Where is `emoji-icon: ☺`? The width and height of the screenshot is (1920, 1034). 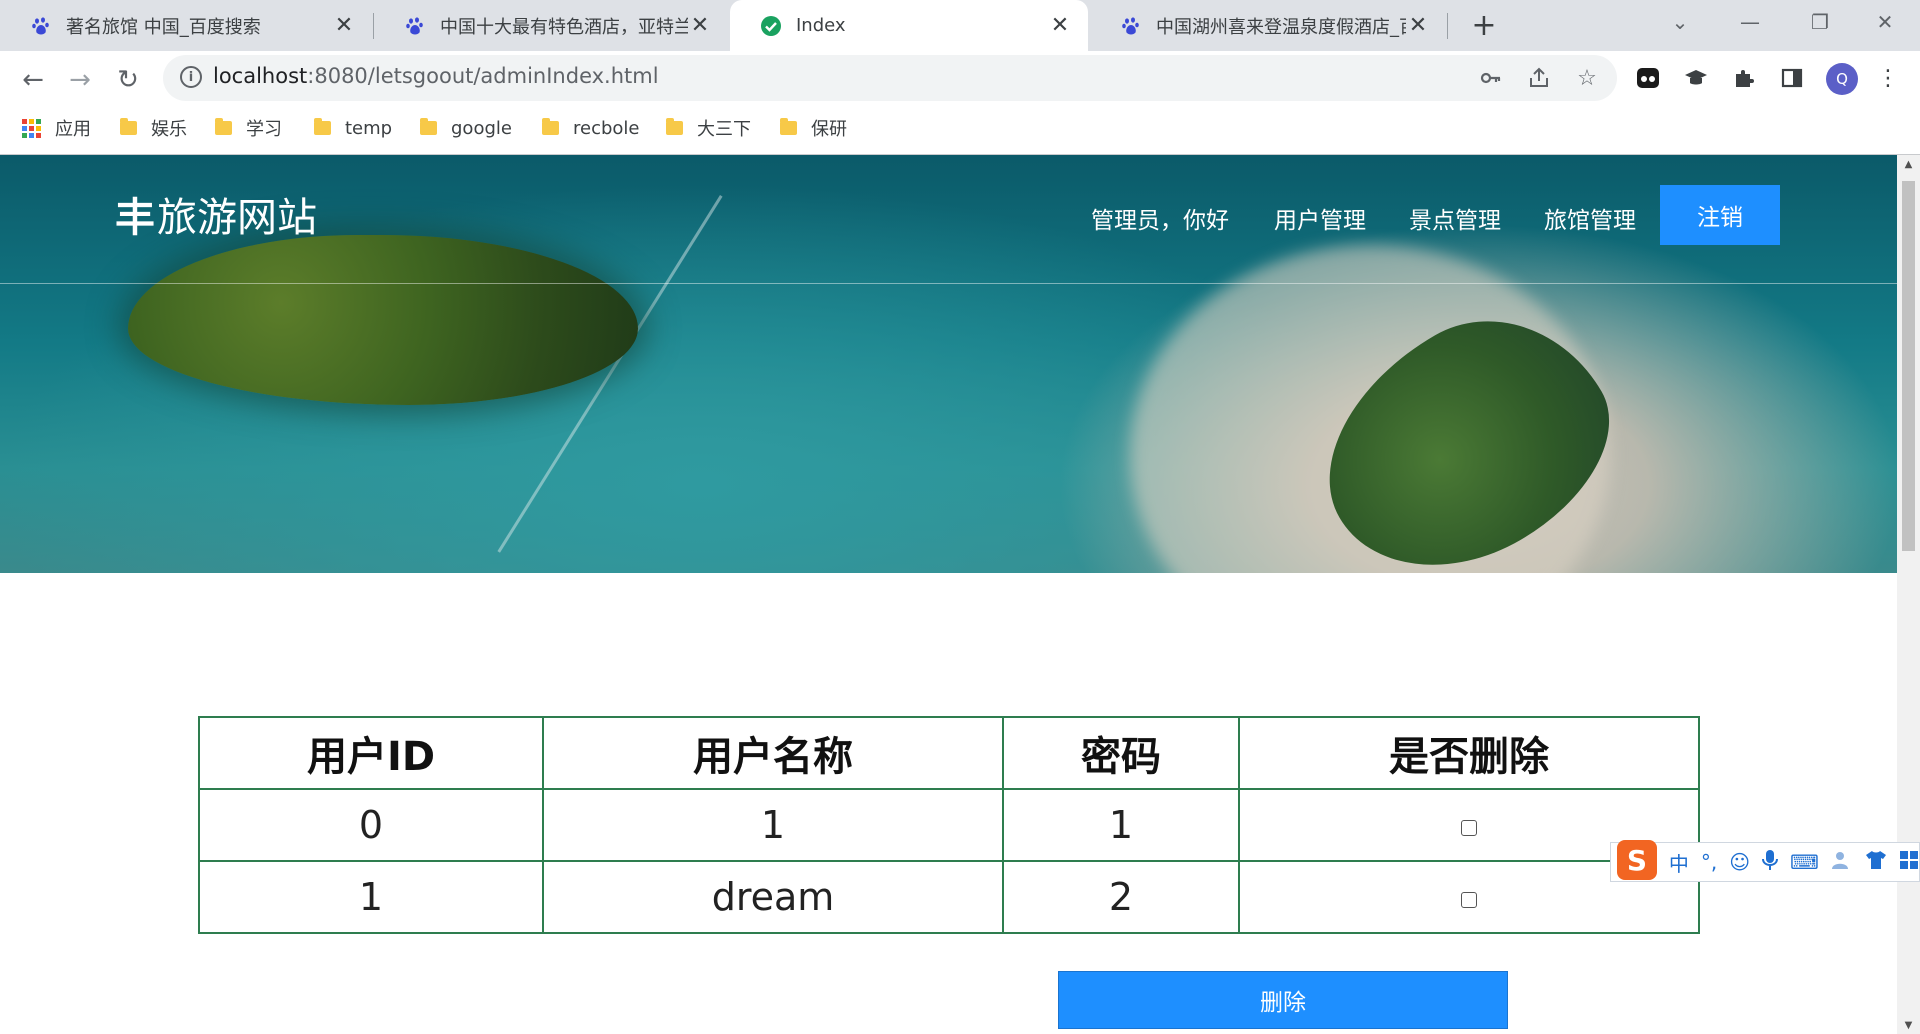
emoji-icon: ☺ is located at coordinates (1739, 862).